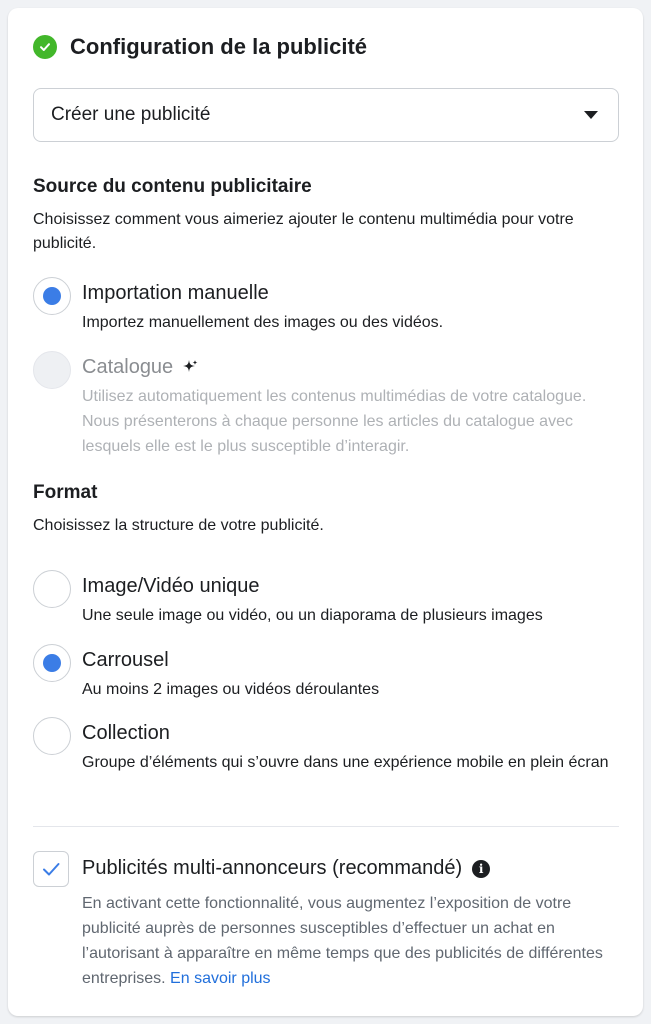 The image size is (651, 1024). I want to click on option-description: Au moins 2 images ou vidéos déroulantes, so click(231, 689).